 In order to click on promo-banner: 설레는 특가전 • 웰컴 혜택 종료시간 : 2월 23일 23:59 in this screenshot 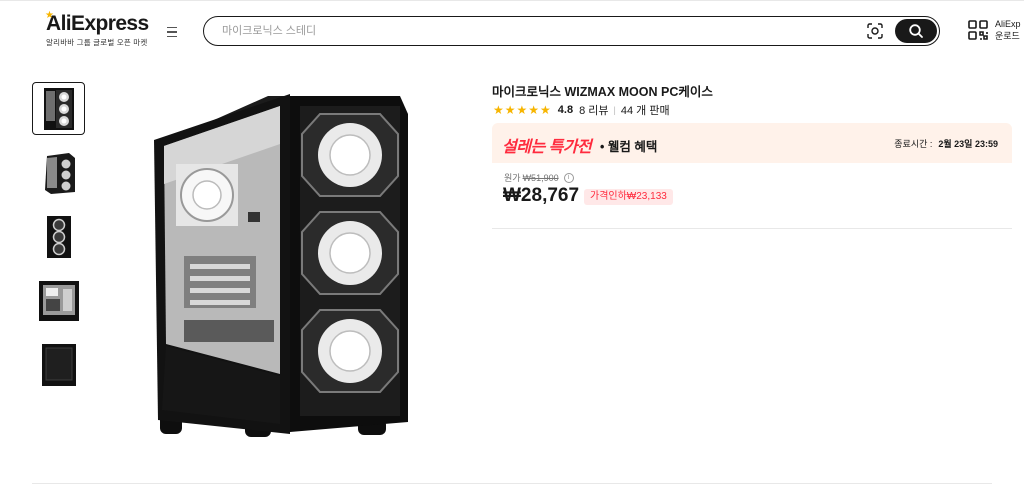, I will do `click(752, 143)`.